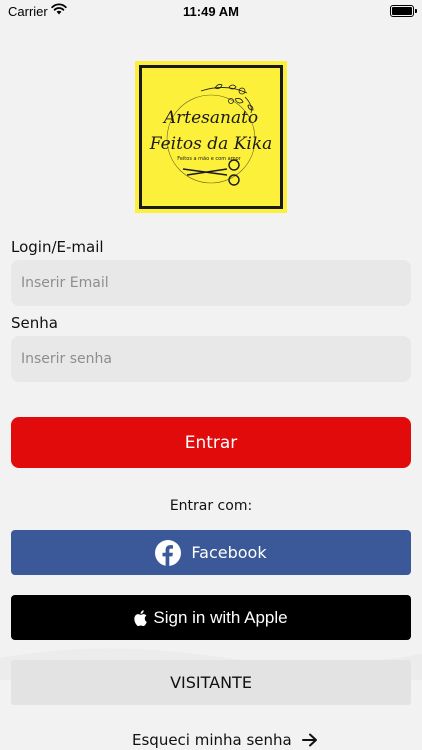 This screenshot has height=750, width=422. I want to click on social-login-heading: Entrar com:, so click(211, 506).